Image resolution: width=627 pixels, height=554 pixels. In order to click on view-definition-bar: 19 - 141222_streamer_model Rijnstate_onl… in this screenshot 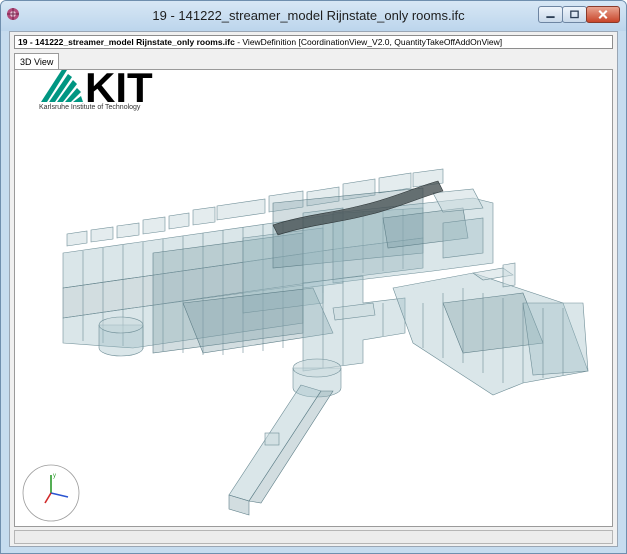, I will do `click(313, 42)`.